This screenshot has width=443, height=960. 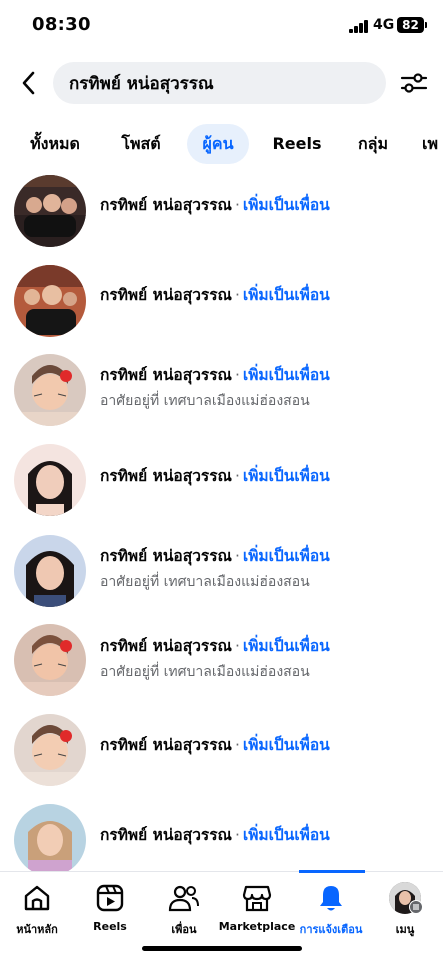 What do you see at coordinates (141, 83) in the screenshot?
I see `search-query: กรทิพย์ หน่อสุวรรณ` at bounding box center [141, 83].